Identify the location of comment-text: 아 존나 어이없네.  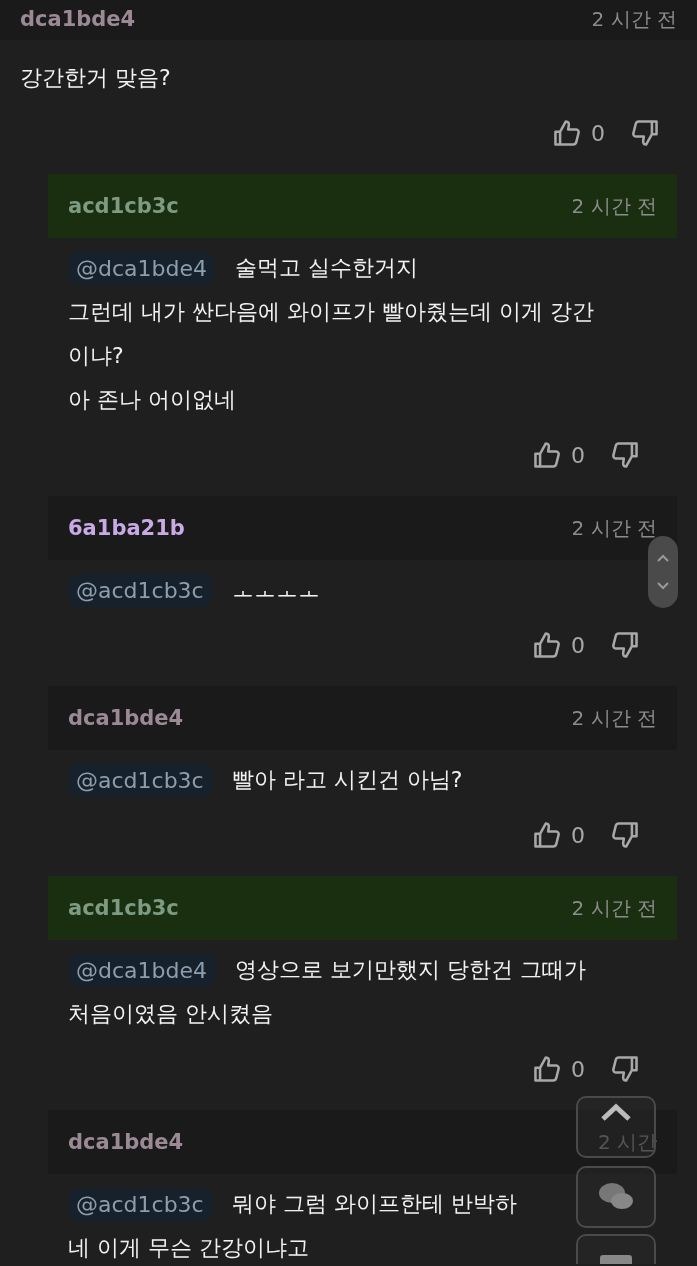
(152, 400).